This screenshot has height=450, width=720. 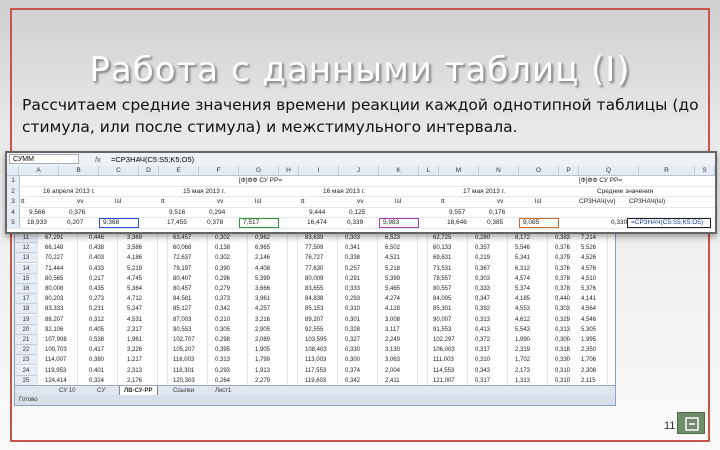 What do you see at coordinates (262, 279) in the screenshot?
I see `value-cell: 5,399` at bounding box center [262, 279].